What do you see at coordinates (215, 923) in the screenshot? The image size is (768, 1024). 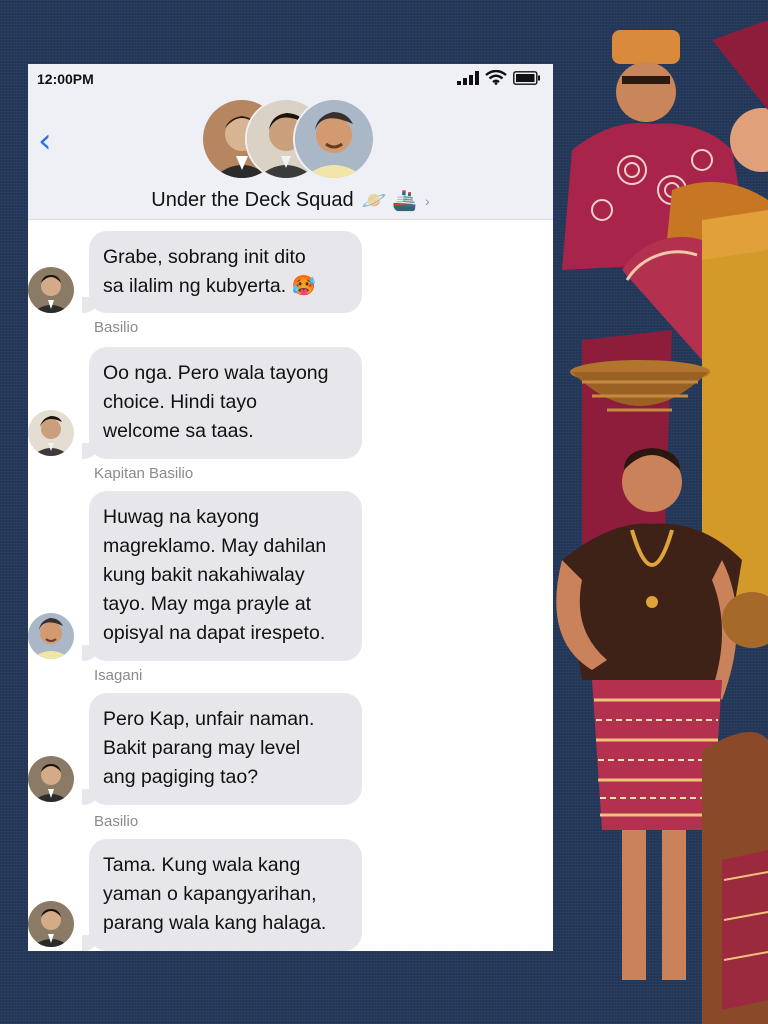 I see `message-line: parang wala kang halaga.` at bounding box center [215, 923].